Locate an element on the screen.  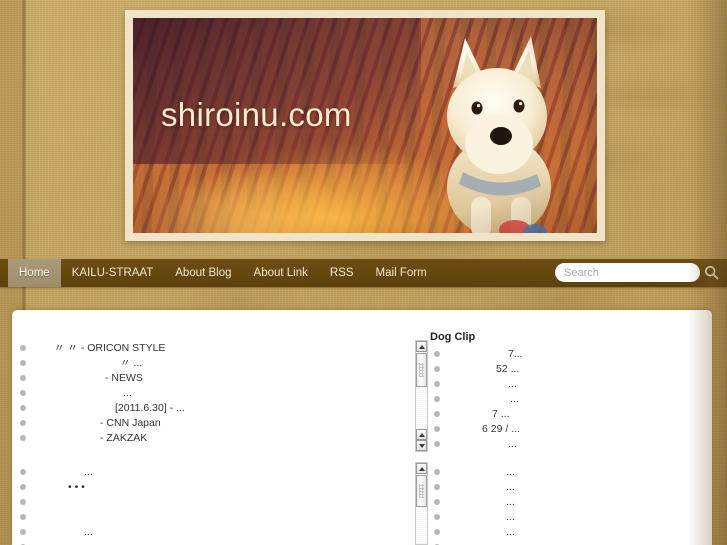
nav-item-rss: RSS is located at coordinates (342, 273).